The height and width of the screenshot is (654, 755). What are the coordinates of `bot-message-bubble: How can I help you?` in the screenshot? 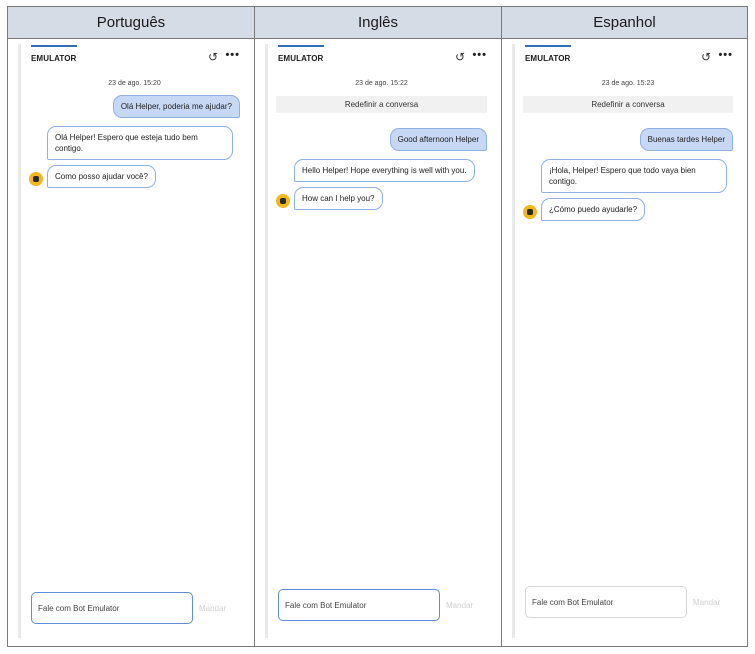 It's located at (338, 198).